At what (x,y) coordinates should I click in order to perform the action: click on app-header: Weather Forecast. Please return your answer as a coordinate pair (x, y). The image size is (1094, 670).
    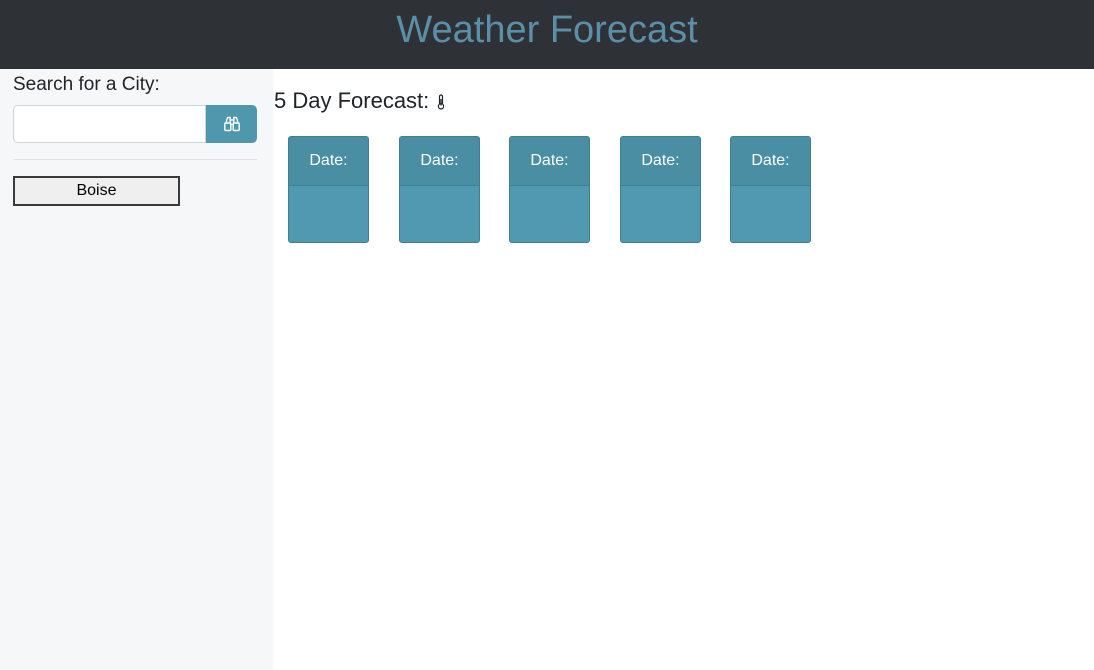
    Looking at the image, I should click on (547, 34).